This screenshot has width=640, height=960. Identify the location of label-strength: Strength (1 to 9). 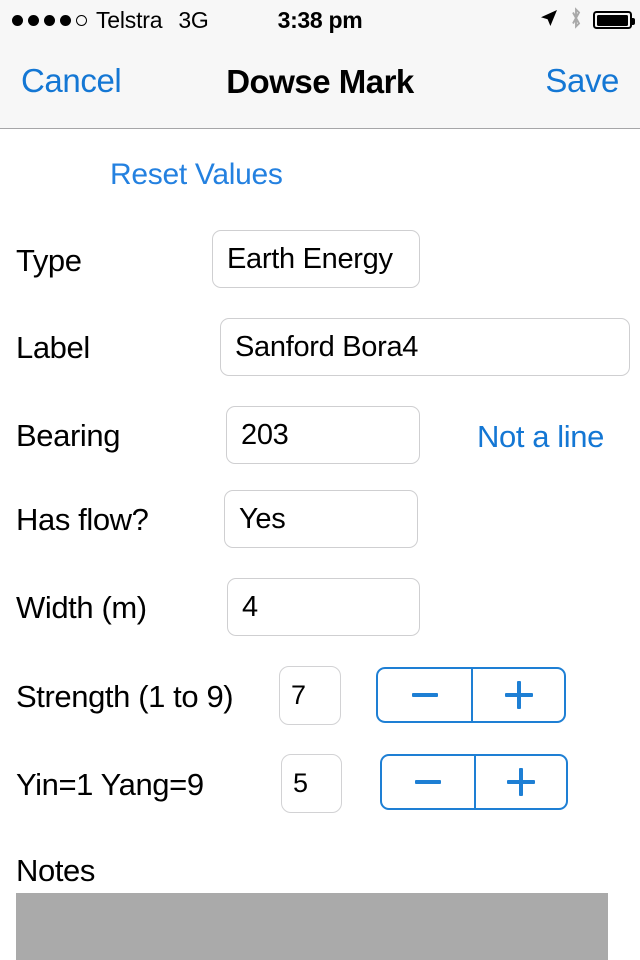
(125, 696).